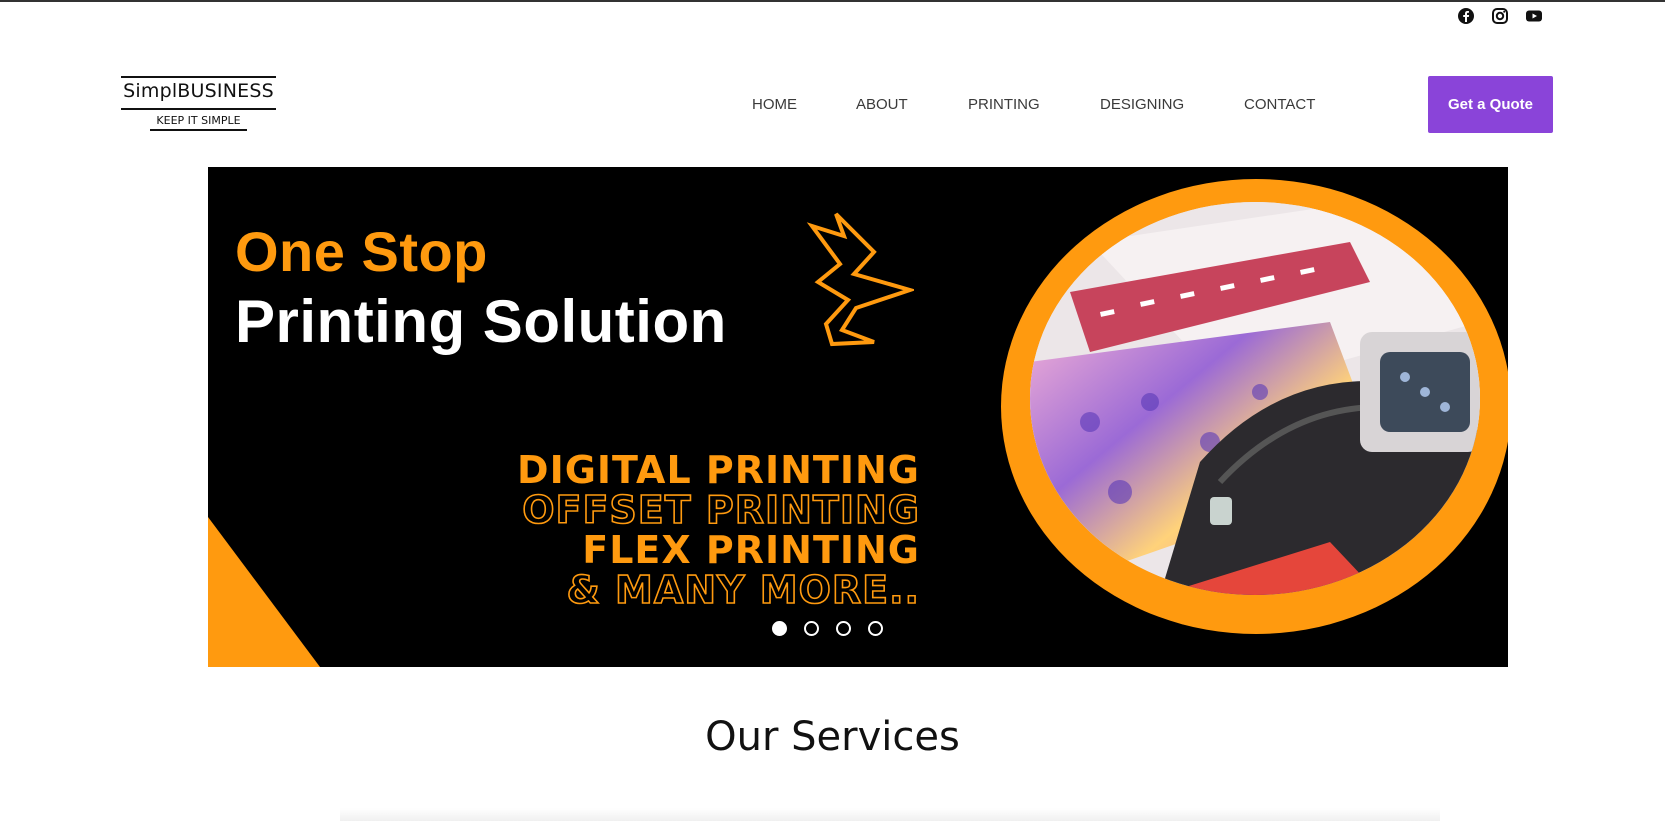 The image size is (1665, 821). Describe the element at coordinates (751, 550) in the screenshot. I see `service-flex: FLEX PRINTING` at that location.